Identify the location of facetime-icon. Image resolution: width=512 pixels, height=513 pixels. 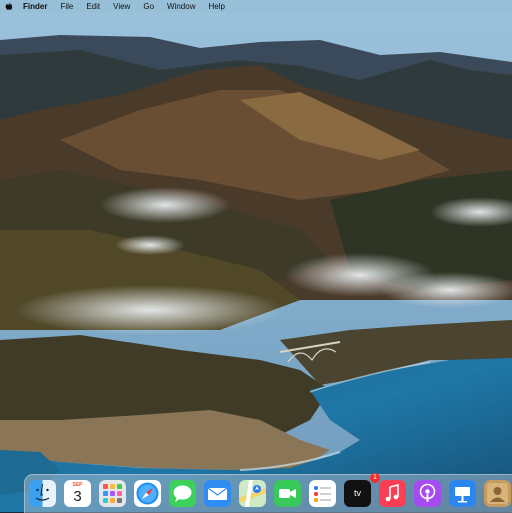
(287, 493).